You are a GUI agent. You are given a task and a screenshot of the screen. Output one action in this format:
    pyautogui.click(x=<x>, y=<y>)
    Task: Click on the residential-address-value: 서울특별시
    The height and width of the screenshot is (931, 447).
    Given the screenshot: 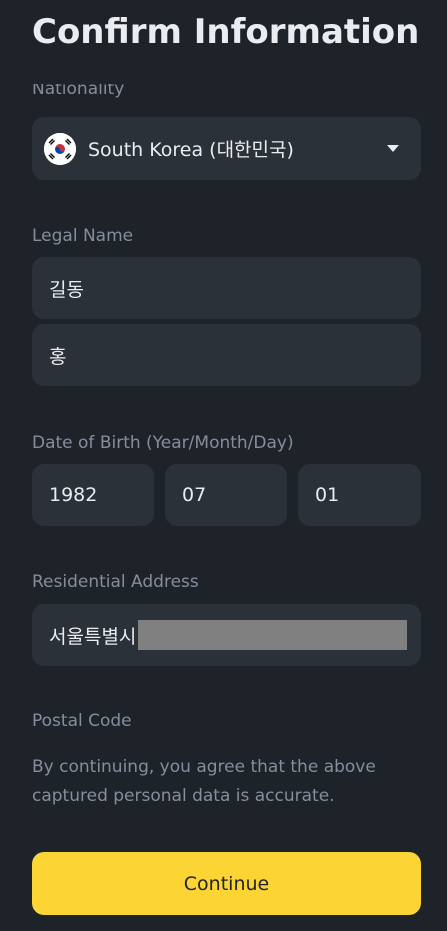 What is the action you would take?
    pyautogui.click(x=93, y=636)
    